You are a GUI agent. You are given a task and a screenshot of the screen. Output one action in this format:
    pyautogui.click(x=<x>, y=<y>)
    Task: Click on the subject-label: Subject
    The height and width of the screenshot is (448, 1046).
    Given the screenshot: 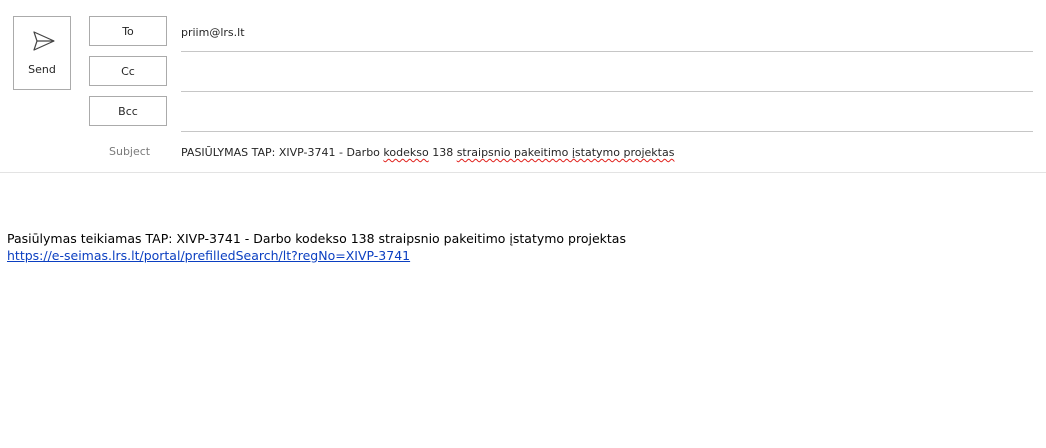 What is the action you would take?
    pyautogui.click(x=130, y=151)
    